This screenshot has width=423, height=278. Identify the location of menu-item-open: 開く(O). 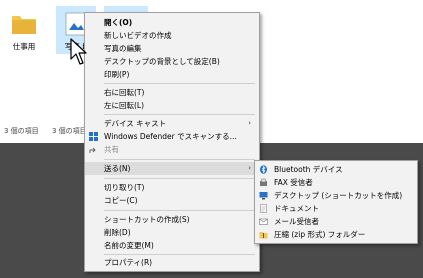
(172, 22).